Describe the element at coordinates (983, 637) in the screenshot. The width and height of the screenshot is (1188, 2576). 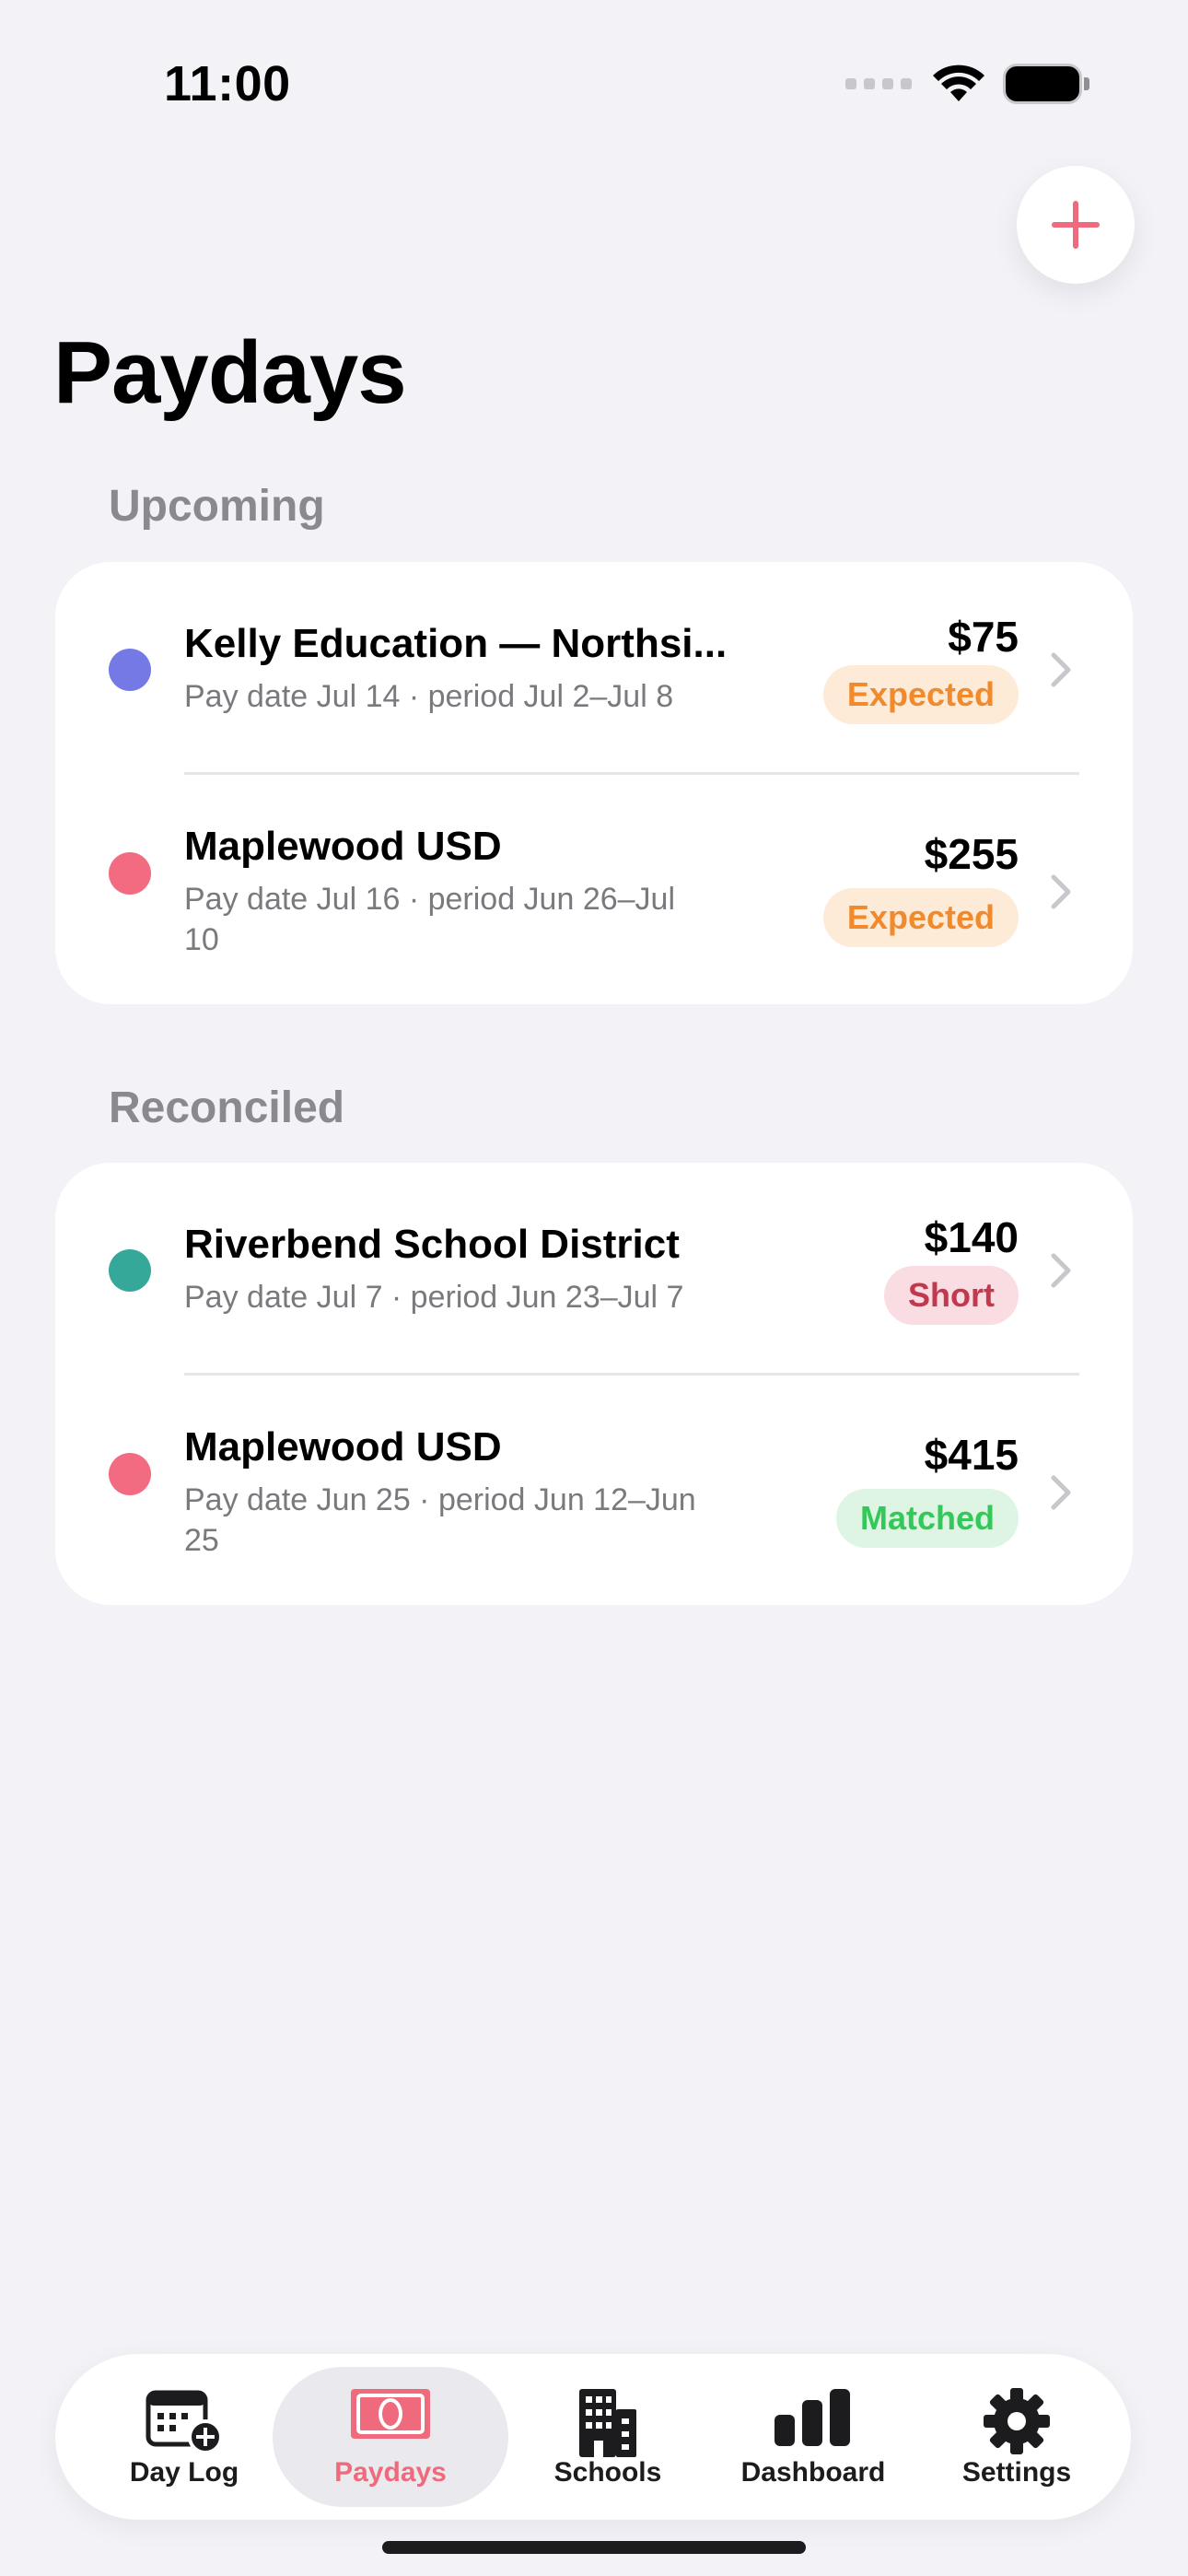
I see `row-amount: $75` at that location.